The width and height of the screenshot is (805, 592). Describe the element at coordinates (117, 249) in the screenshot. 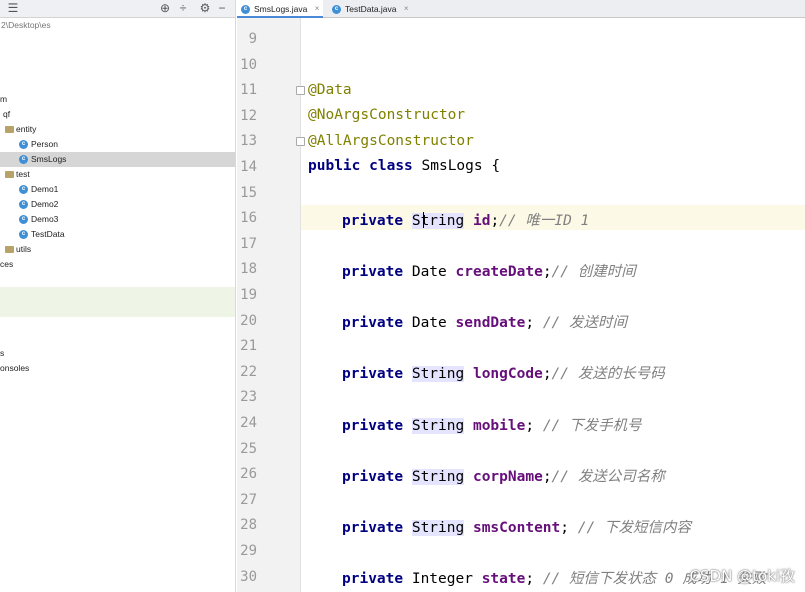

I see `tree-item-utils: utils` at that location.